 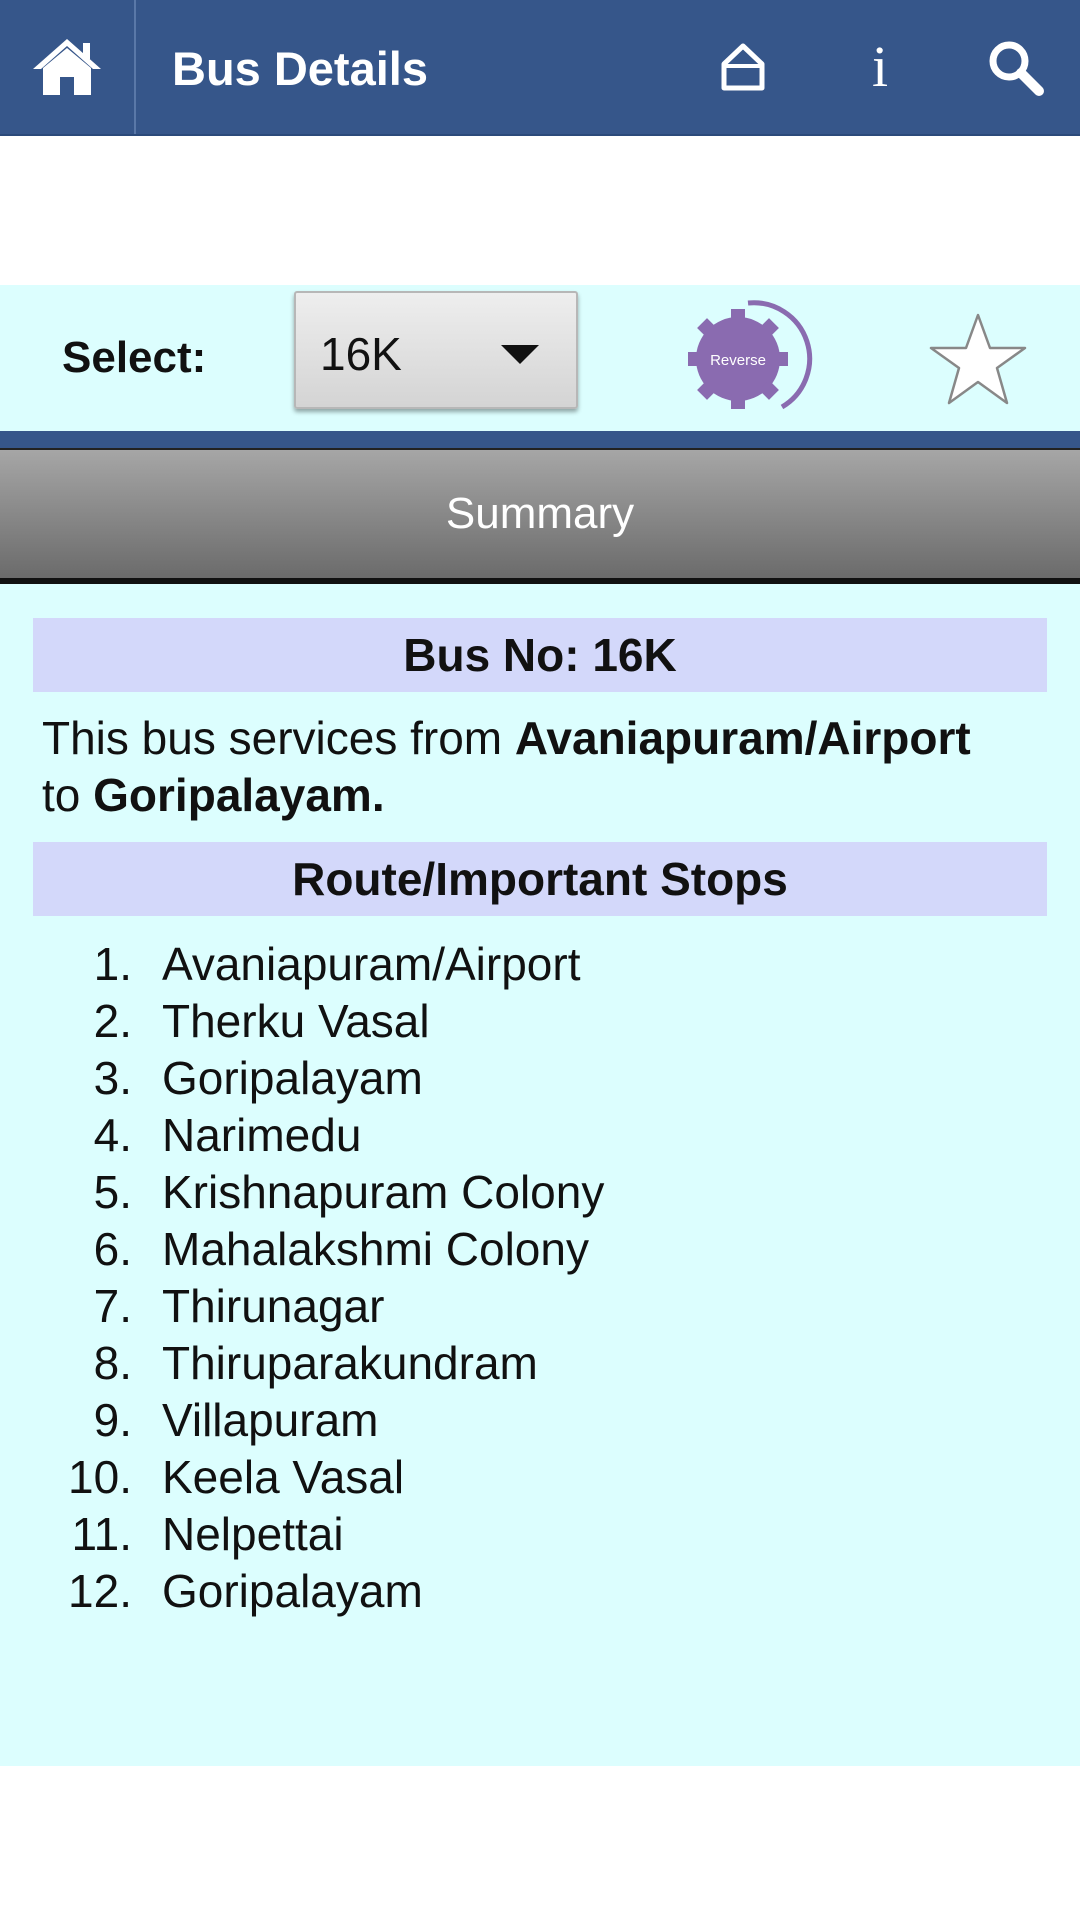 What do you see at coordinates (375, 1249) in the screenshot?
I see `stop-name: Mahalakshmi Colony` at bounding box center [375, 1249].